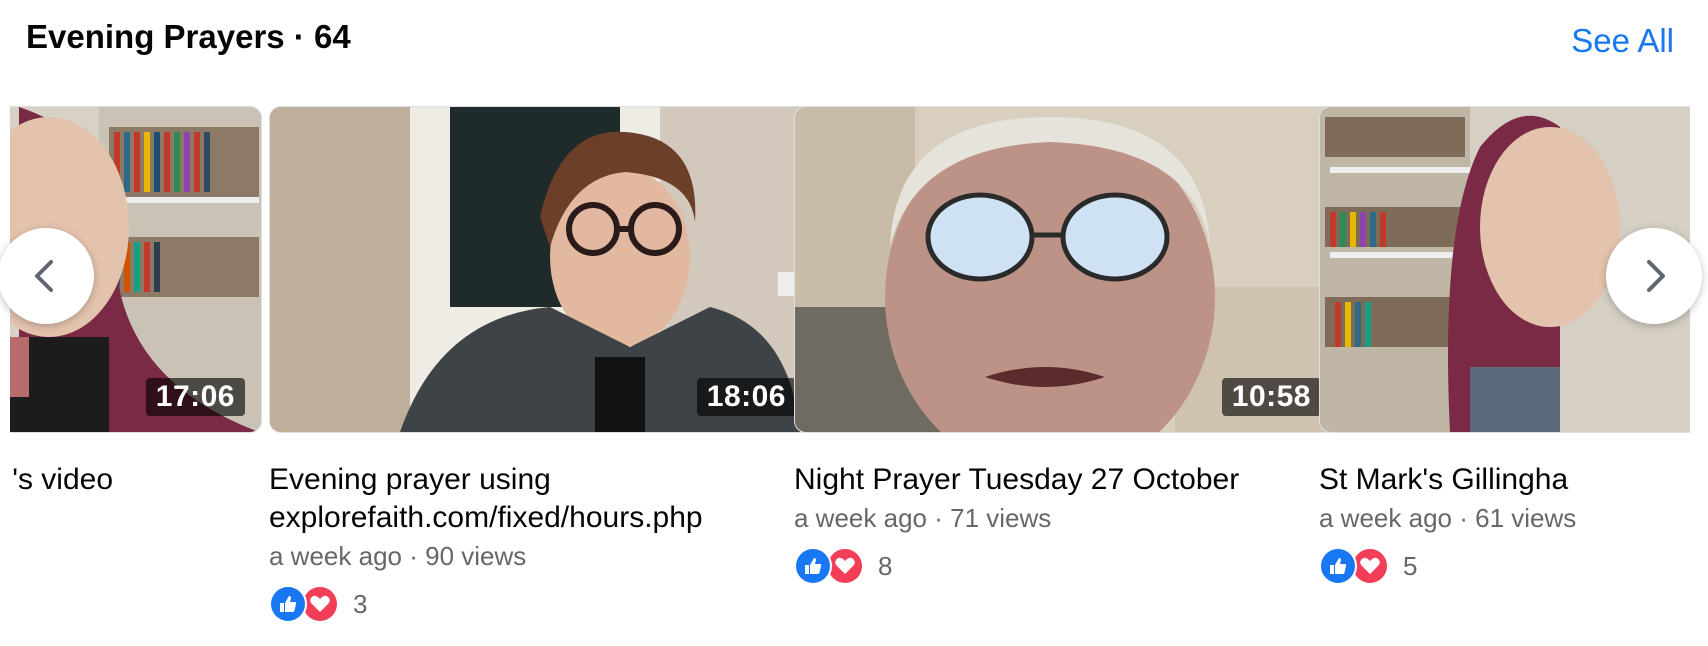 This screenshot has width=1708, height=646. Describe the element at coordinates (541, 556) in the screenshot. I see `video-meta: a week ago · 90 views` at that location.